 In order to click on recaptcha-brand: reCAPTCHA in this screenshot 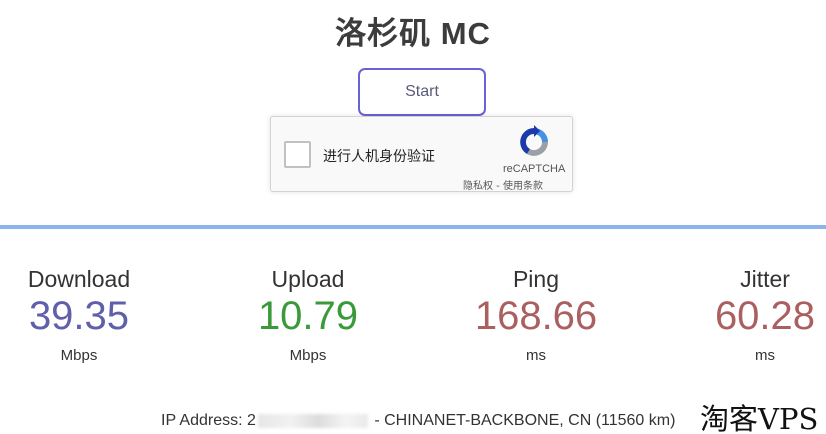, I will do `click(534, 169)`.